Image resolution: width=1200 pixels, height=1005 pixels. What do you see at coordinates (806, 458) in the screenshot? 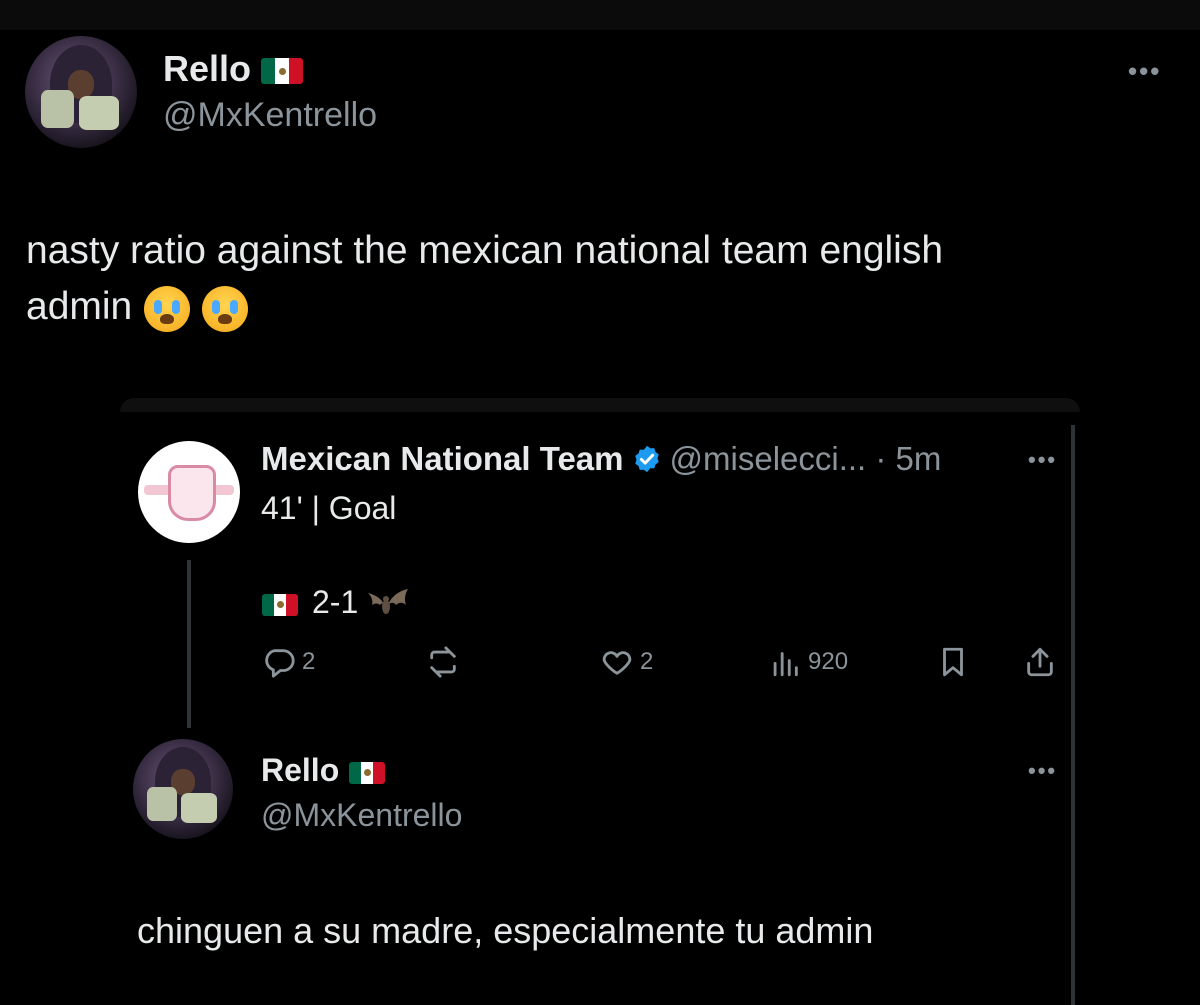
I see `quoted-handle-time: @miselecci... · 5m` at bounding box center [806, 458].